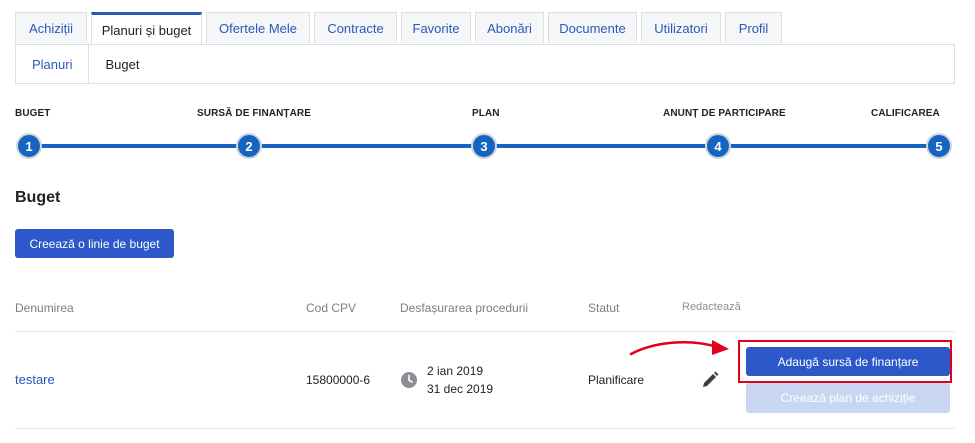  I want to click on header-edit: Redactează, so click(711, 307).